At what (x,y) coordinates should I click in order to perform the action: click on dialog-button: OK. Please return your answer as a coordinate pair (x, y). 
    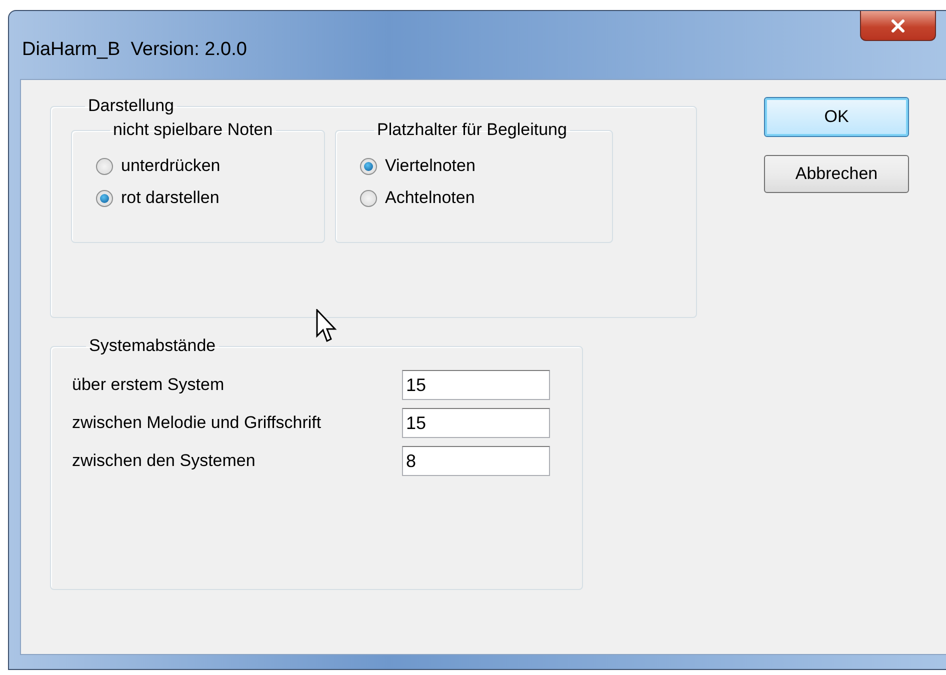
    Looking at the image, I should click on (836, 117).